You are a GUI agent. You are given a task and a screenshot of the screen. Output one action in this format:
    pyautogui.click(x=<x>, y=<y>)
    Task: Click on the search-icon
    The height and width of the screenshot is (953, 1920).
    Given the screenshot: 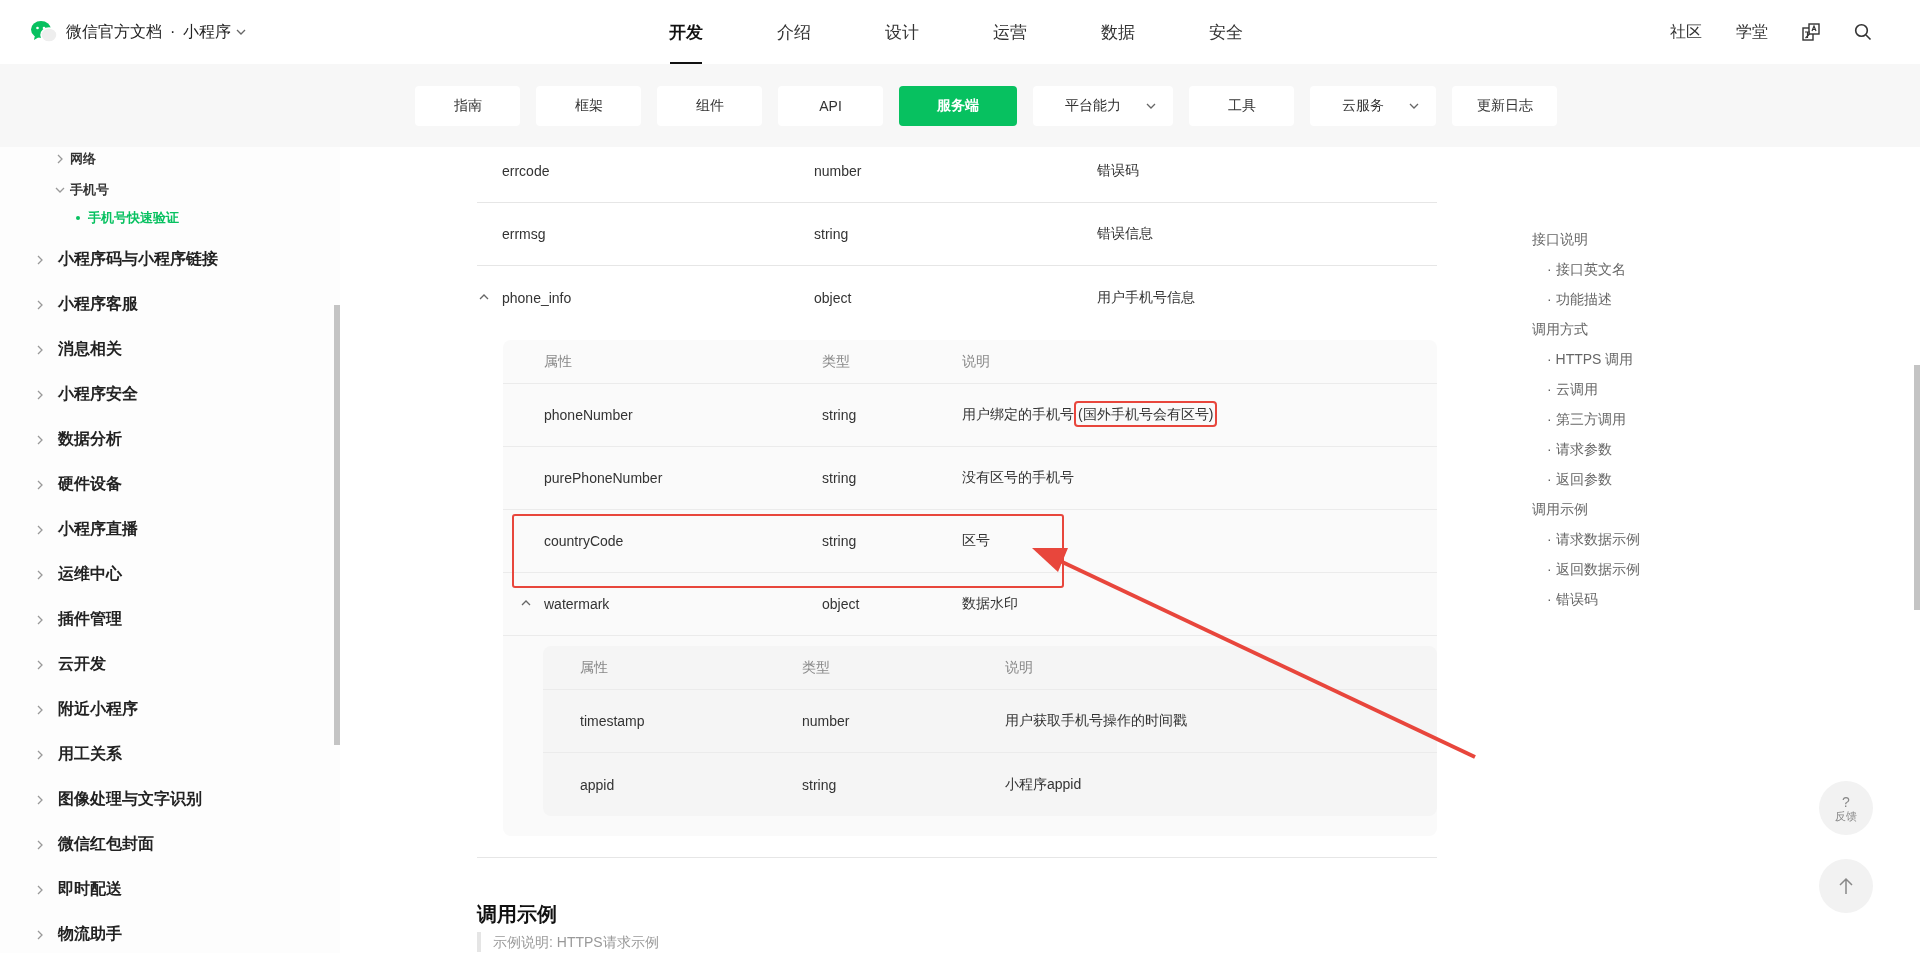 What is the action you would take?
    pyautogui.click(x=1863, y=32)
    